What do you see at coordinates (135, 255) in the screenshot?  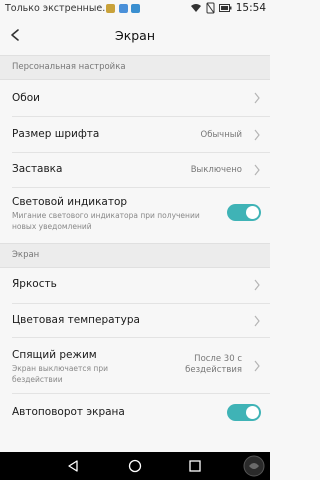 I see `section-header-screen: Экран` at bounding box center [135, 255].